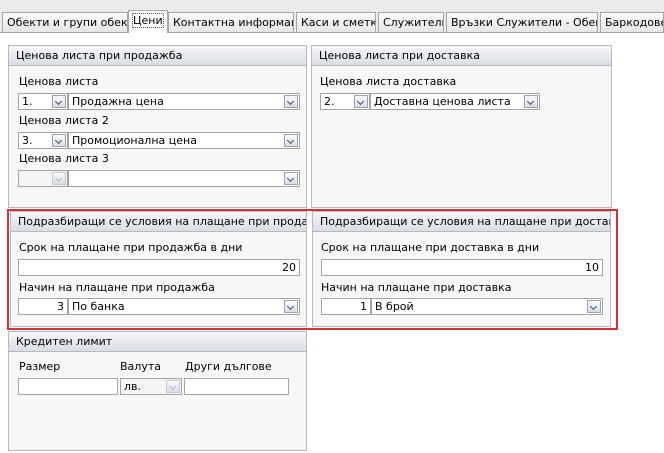 Image resolution: width=664 pixels, height=453 pixels. Describe the element at coordinates (27, 101) in the screenshot. I see `combo-value: 1.` at that location.